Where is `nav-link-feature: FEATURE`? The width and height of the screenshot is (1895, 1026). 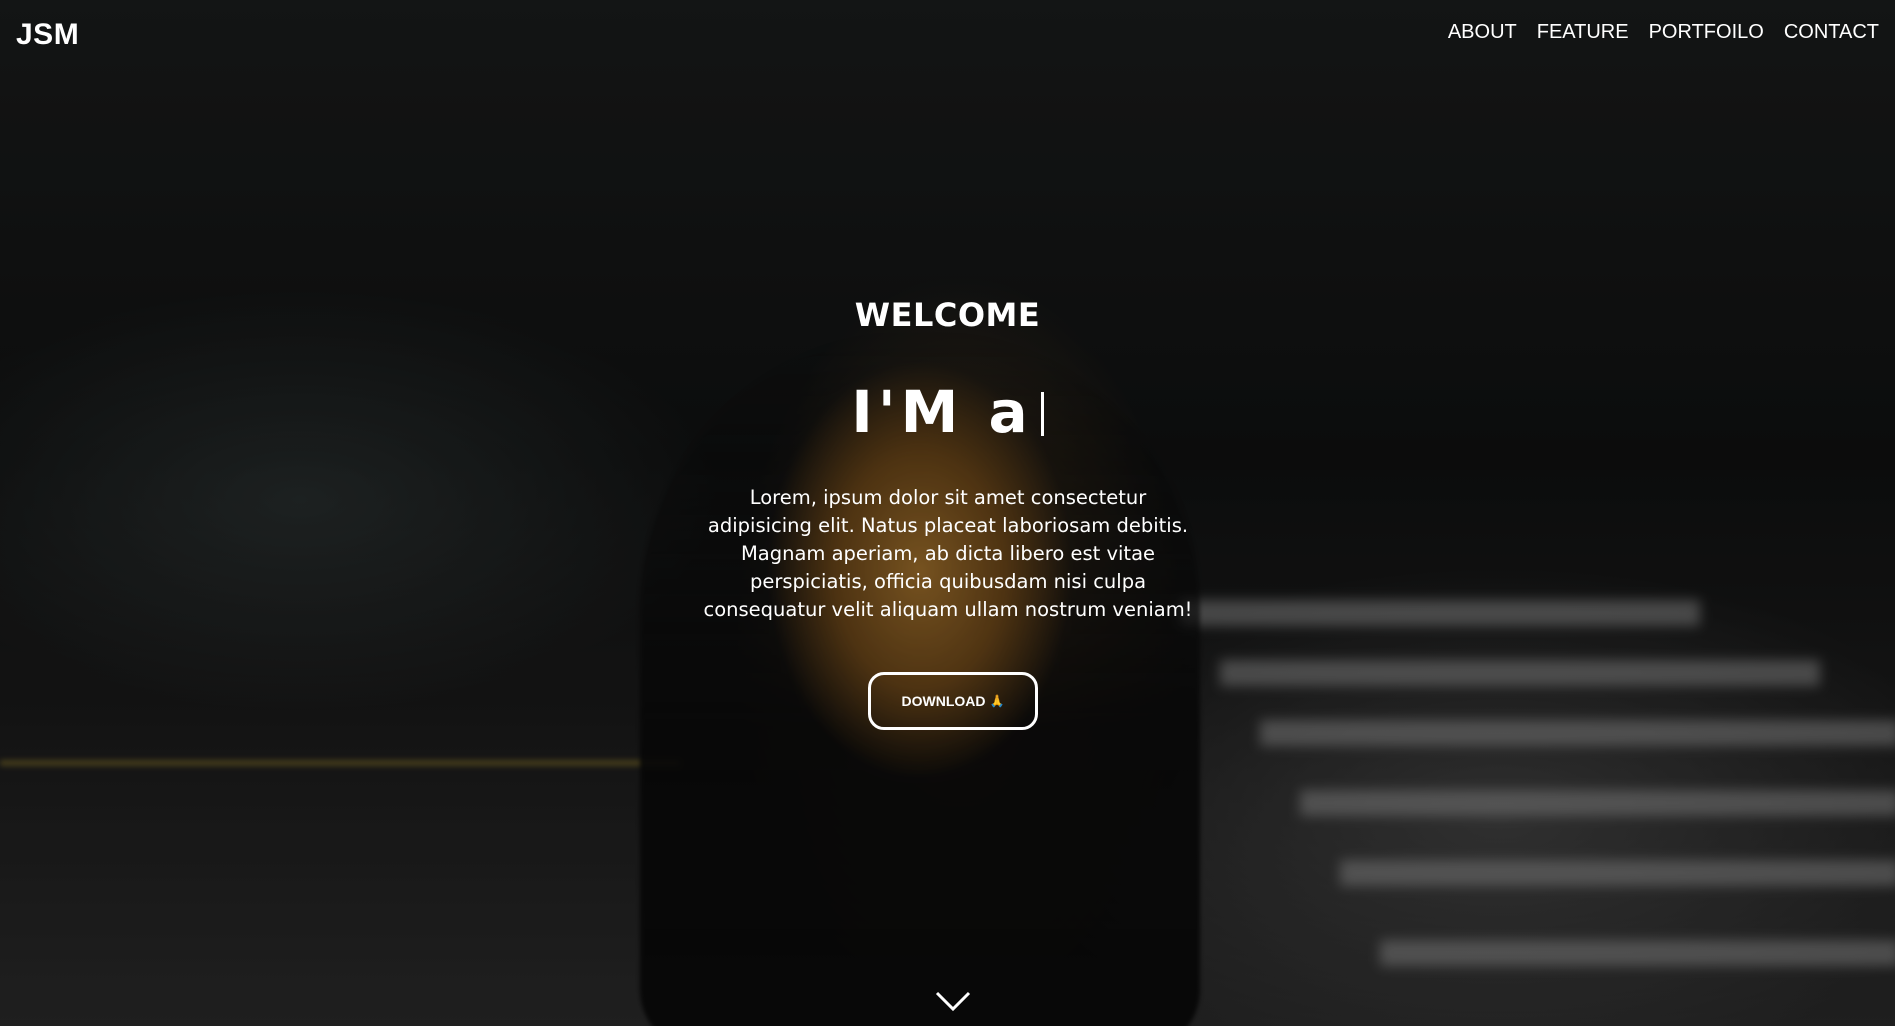
nav-link-feature: FEATURE is located at coordinates (1583, 32).